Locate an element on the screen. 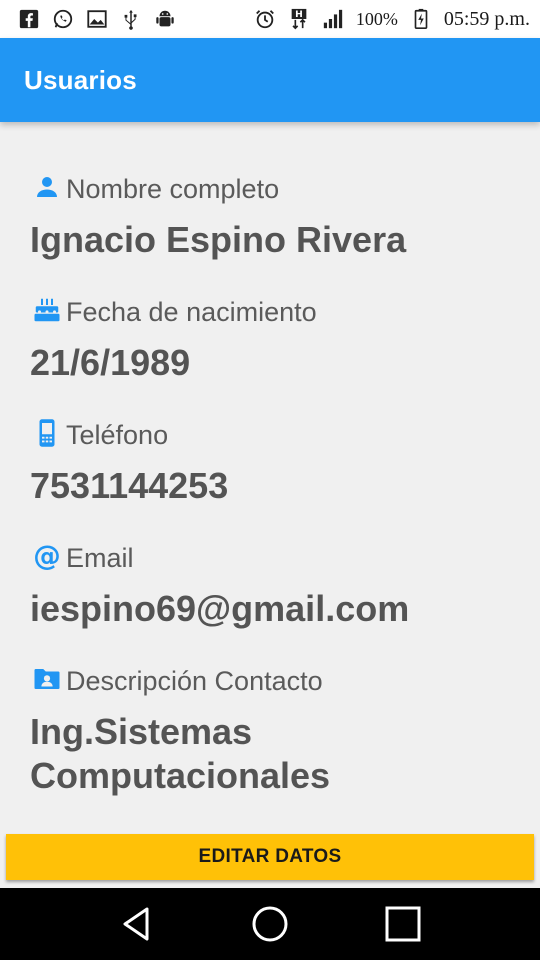 Image resolution: width=540 pixels, height=960 pixels. image-icon is located at coordinates (97, 19).